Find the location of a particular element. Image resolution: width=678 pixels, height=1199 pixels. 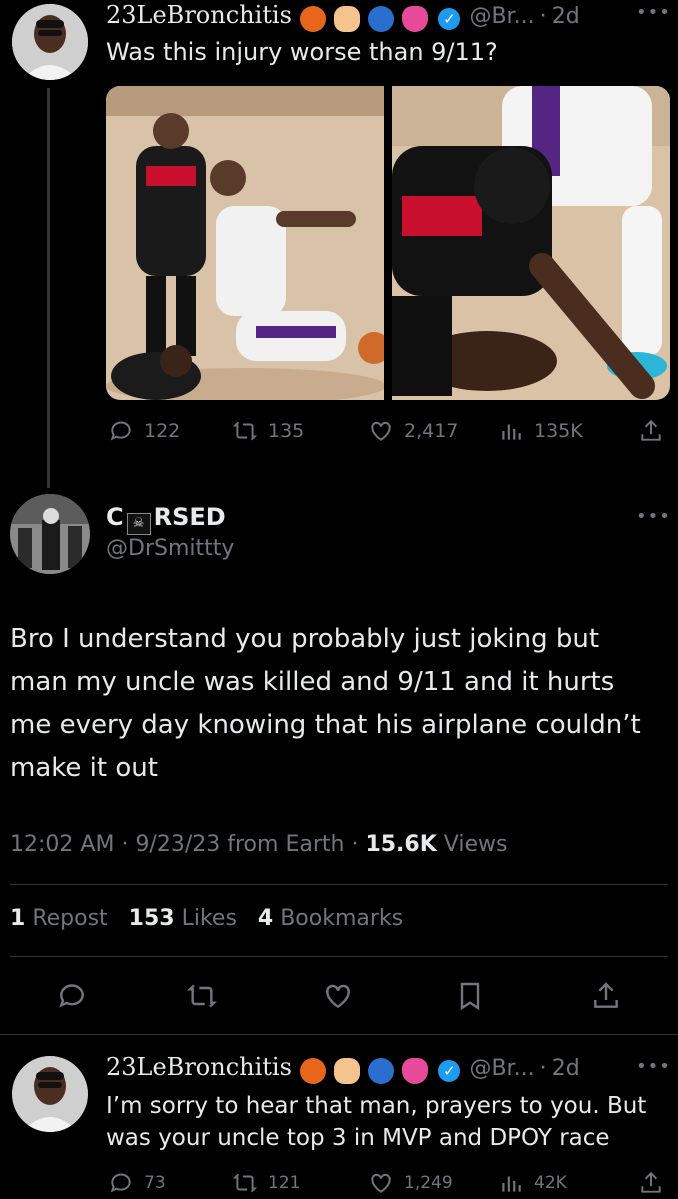

tweet1-reply-count: 122 is located at coordinates (162, 431).